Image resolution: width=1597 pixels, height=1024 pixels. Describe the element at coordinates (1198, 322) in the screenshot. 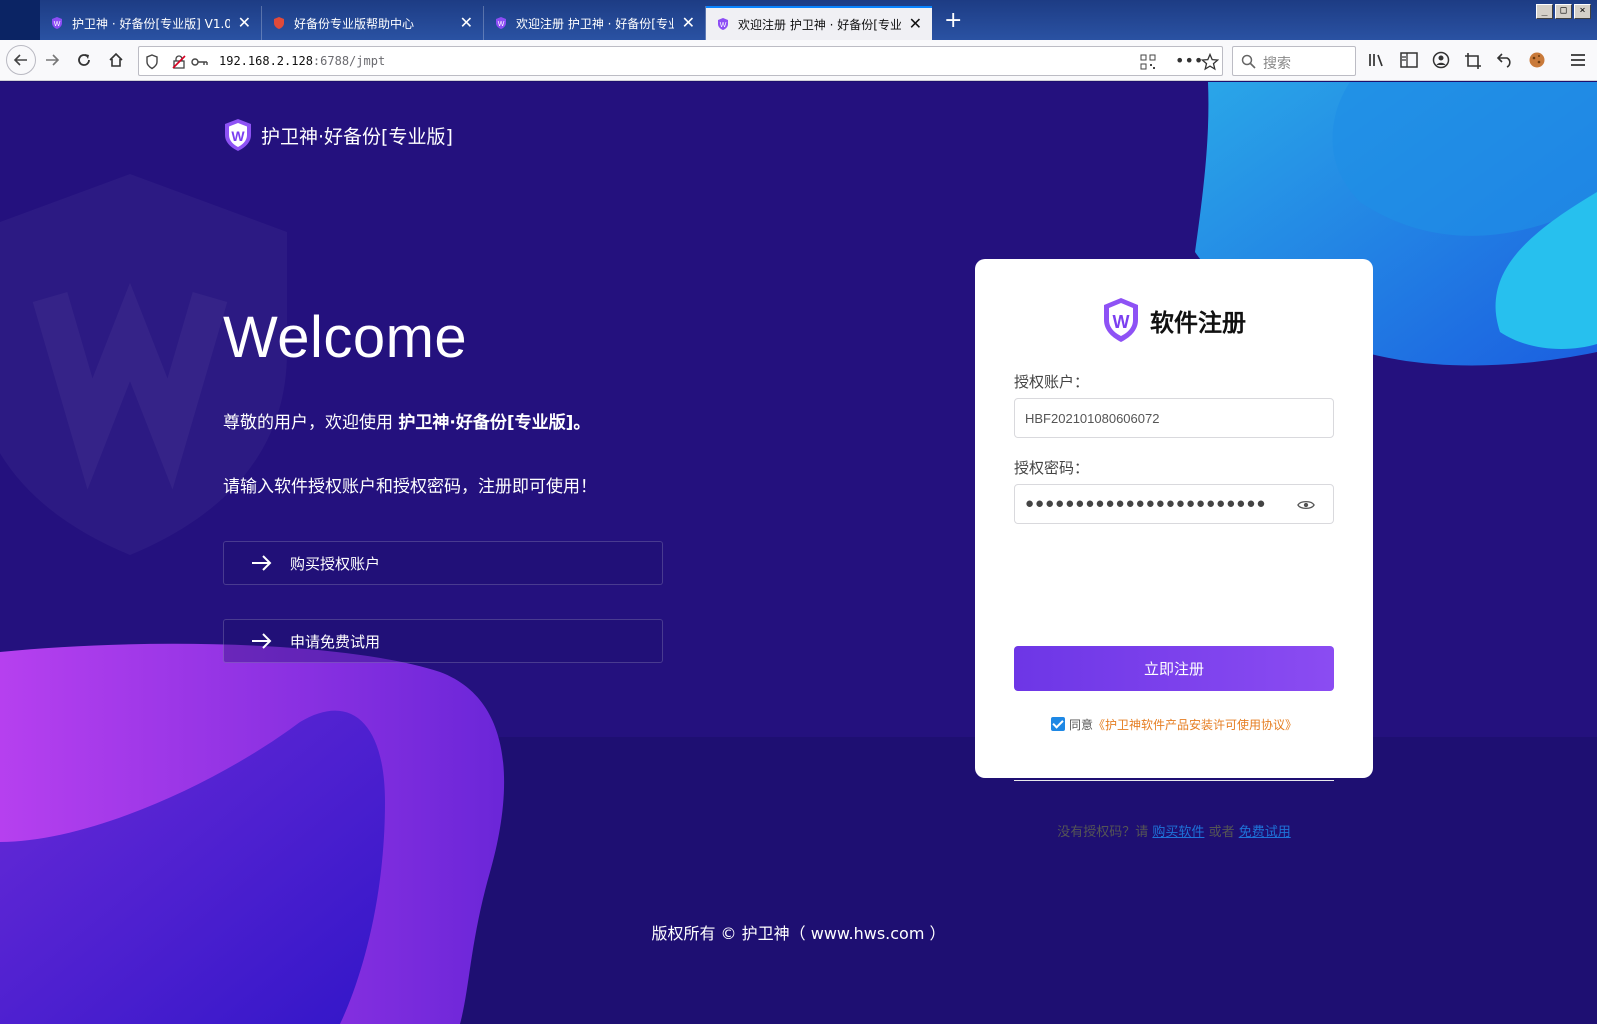

I see `card-title: 软件注册` at that location.